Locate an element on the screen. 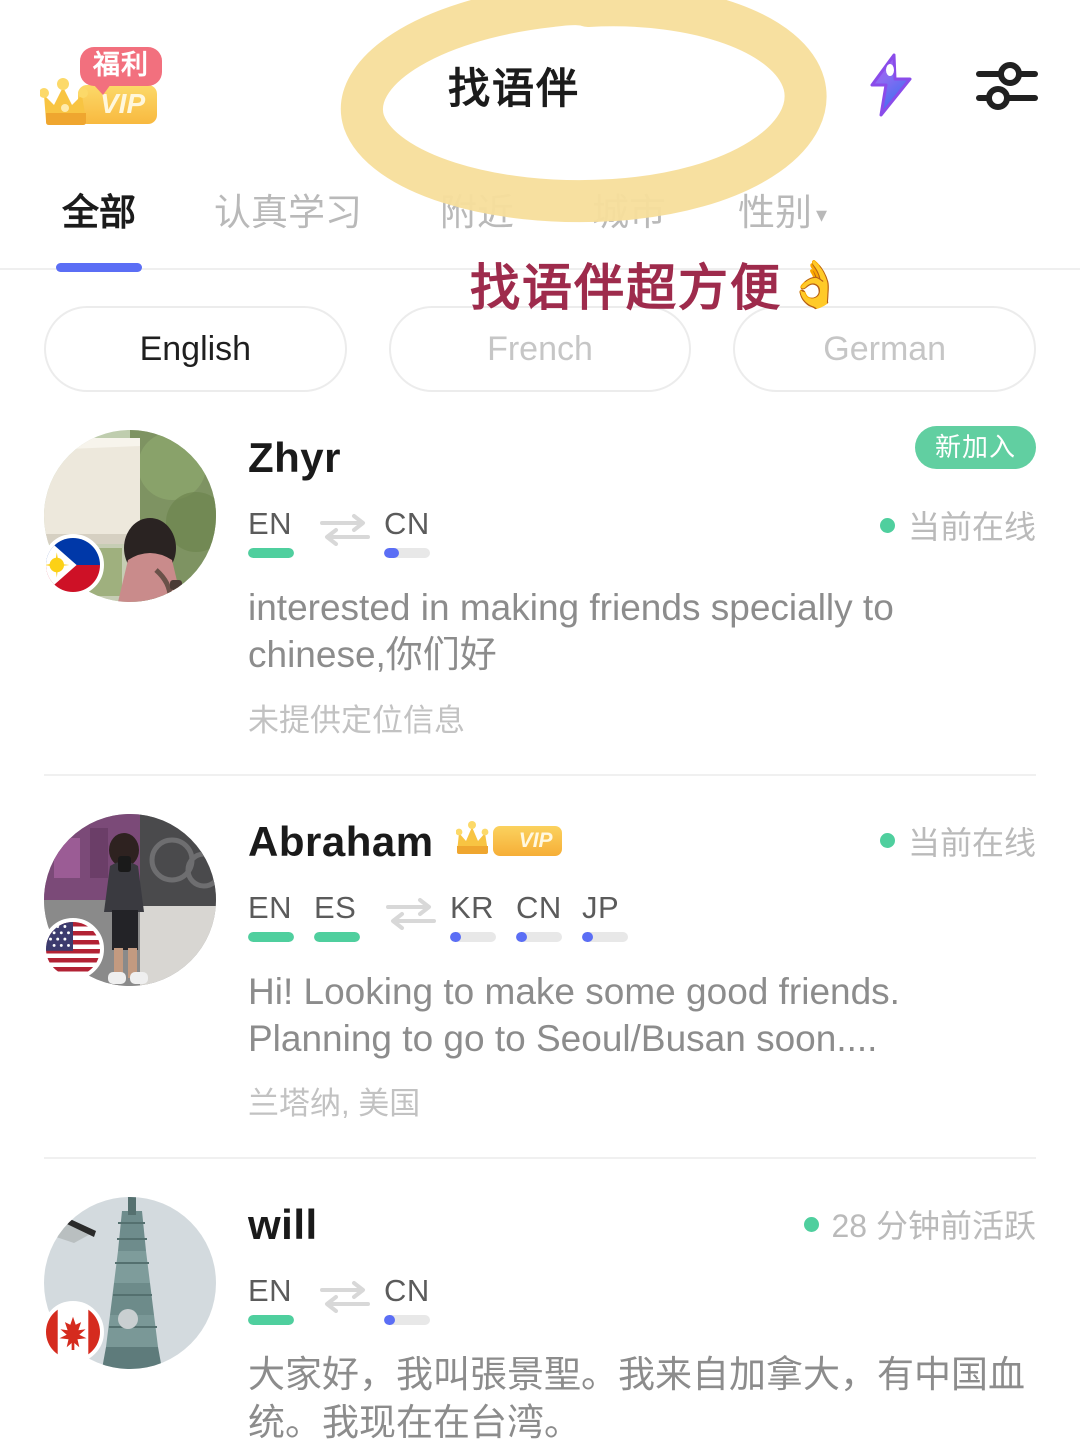 The width and height of the screenshot is (1080, 1440). chevron-down-icon: ▾ is located at coordinates (822, 215).